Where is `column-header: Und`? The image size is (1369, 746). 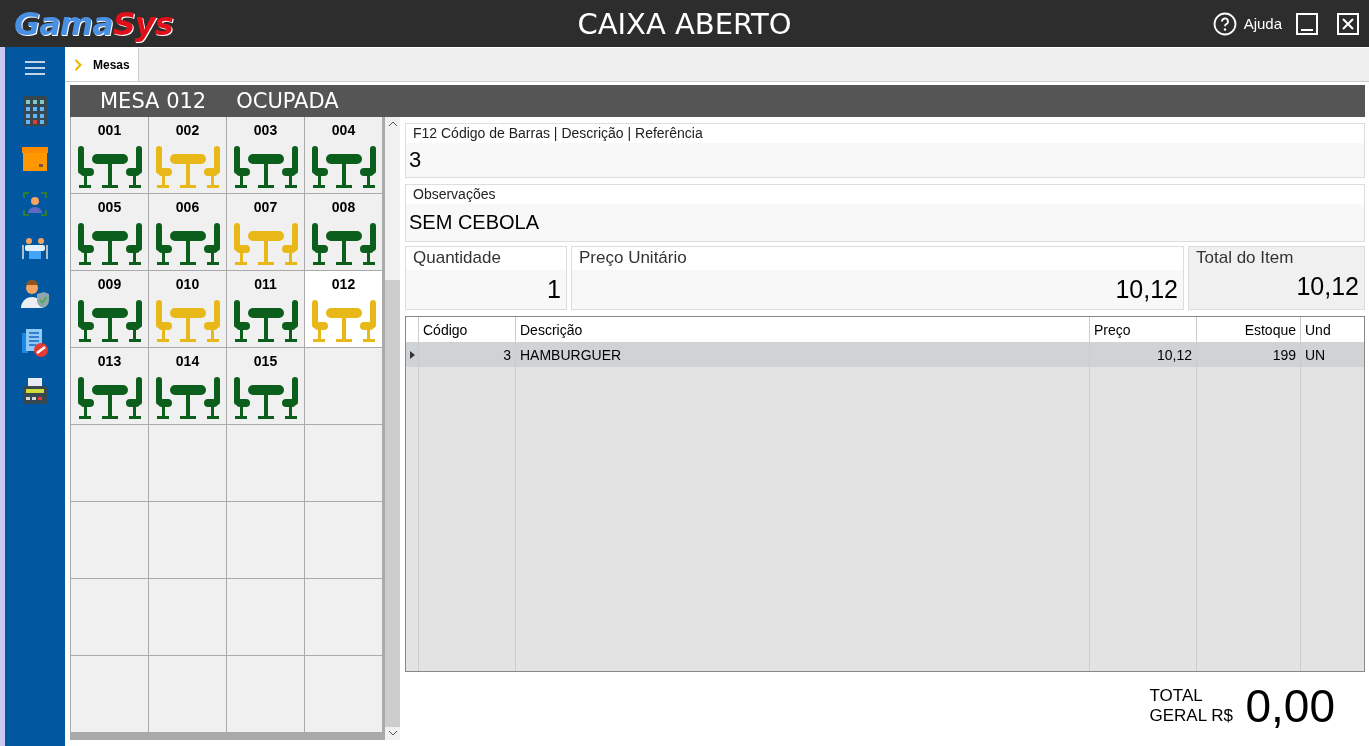
column-header: Und is located at coordinates (1332, 329).